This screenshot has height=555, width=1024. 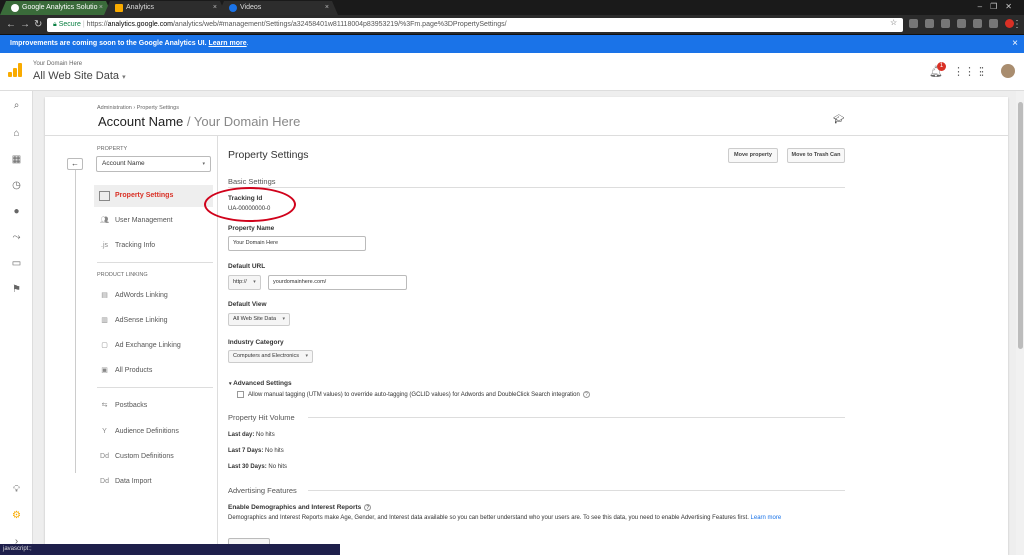 I want to click on search-icon: ⌕, so click(x=16, y=105).